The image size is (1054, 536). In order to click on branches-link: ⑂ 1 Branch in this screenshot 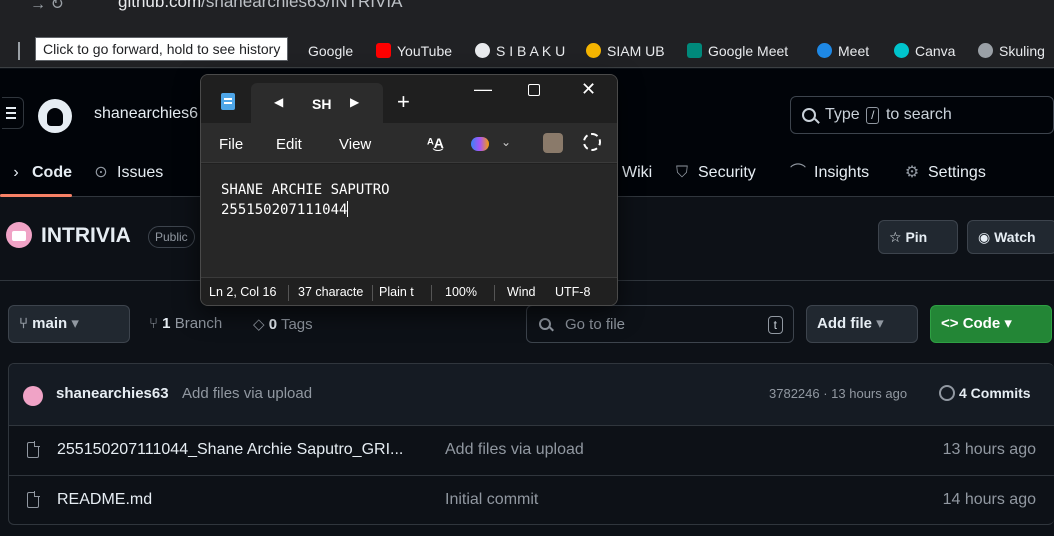, I will do `click(185, 323)`.